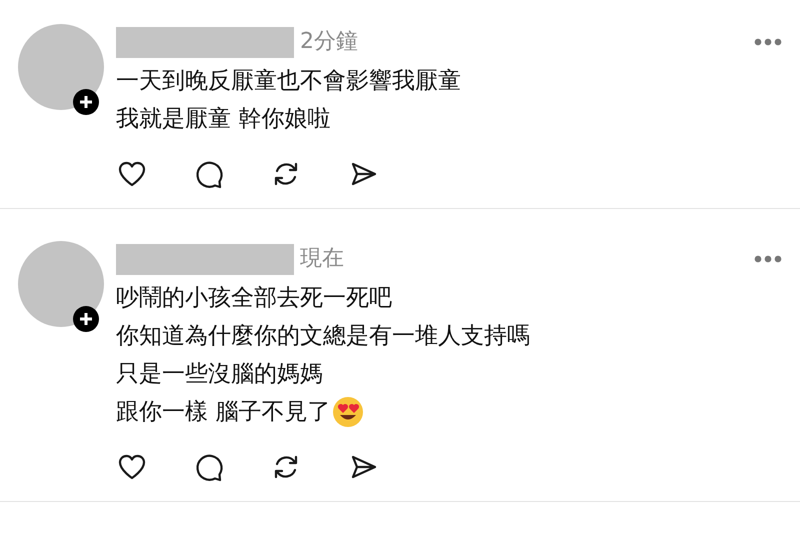 The image size is (800, 552). I want to click on post-text: 跟你一樣 腦子不見了, so click(223, 412).